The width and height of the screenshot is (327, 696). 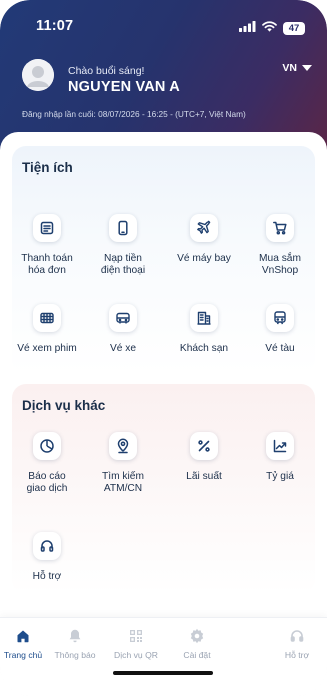 What do you see at coordinates (136, 636) in the screenshot?
I see `qr-icon` at bounding box center [136, 636].